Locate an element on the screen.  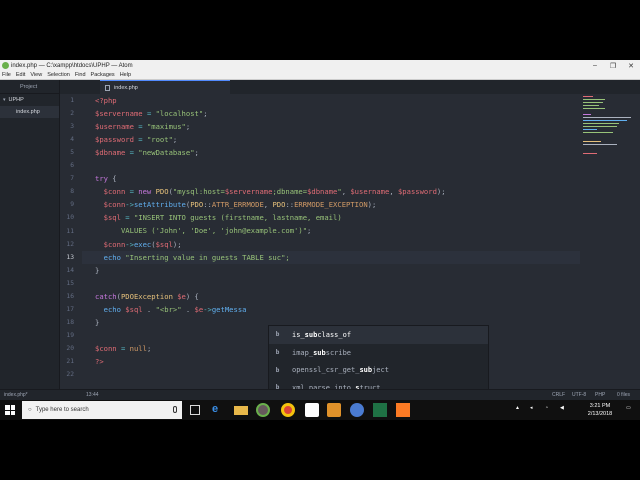
line-number: 16 is located at coordinates (70, 296).